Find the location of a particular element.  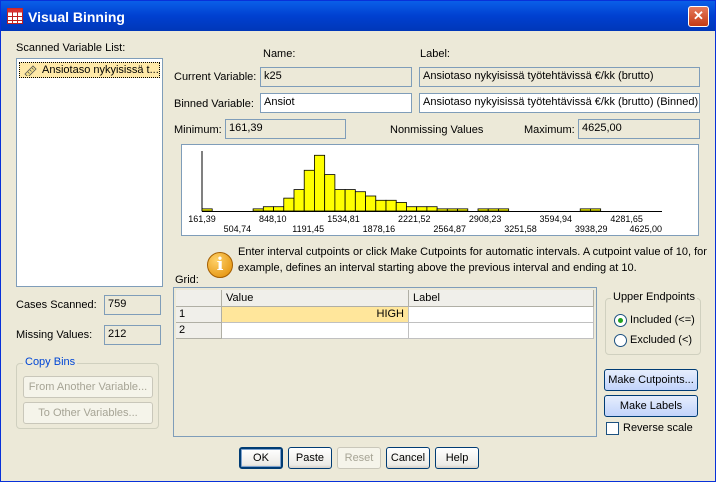

included-radio-label: Included (<=) is located at coordinates (662, 320).